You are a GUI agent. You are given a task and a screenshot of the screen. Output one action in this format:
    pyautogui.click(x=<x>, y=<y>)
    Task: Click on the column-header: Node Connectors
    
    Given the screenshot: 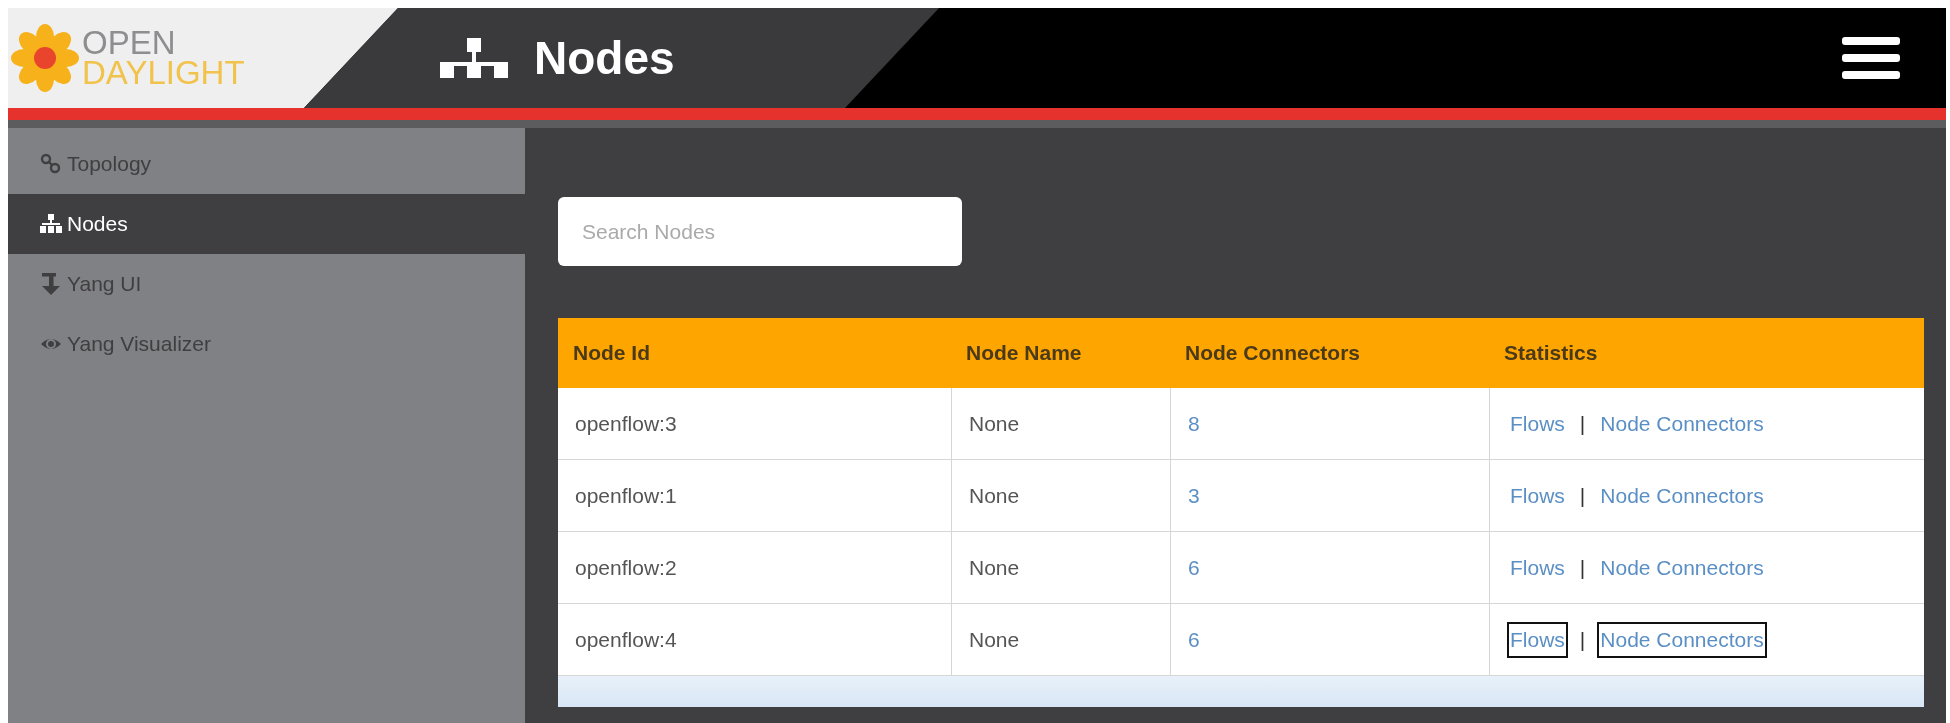 What is the action you would take?
    pyautogui.click(x=1272, y=353)
    